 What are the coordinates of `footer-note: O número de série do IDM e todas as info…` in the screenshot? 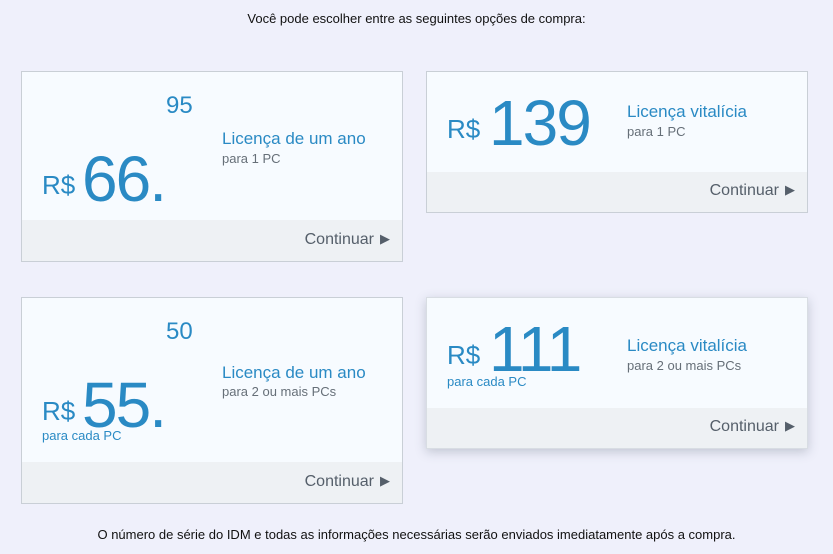 It's located at (416, 534).